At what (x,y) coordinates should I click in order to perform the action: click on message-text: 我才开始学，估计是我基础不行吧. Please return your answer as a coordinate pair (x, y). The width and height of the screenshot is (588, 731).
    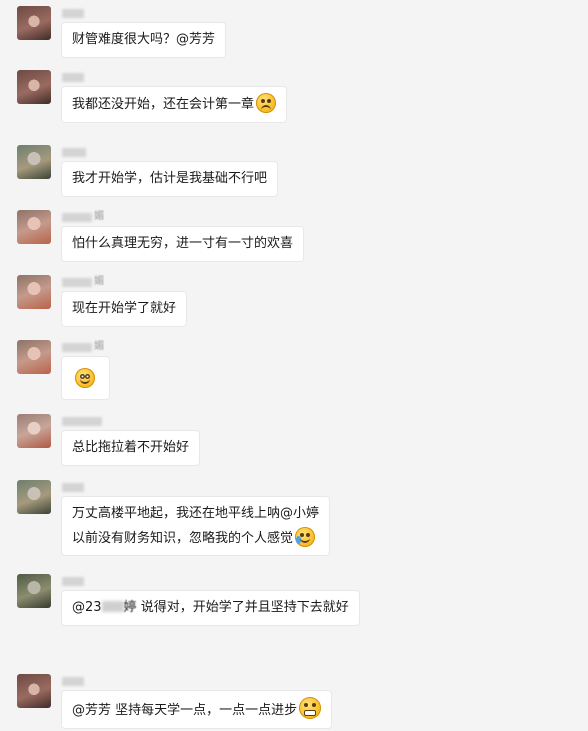
    Looking at the image, I should click on (170, 178).